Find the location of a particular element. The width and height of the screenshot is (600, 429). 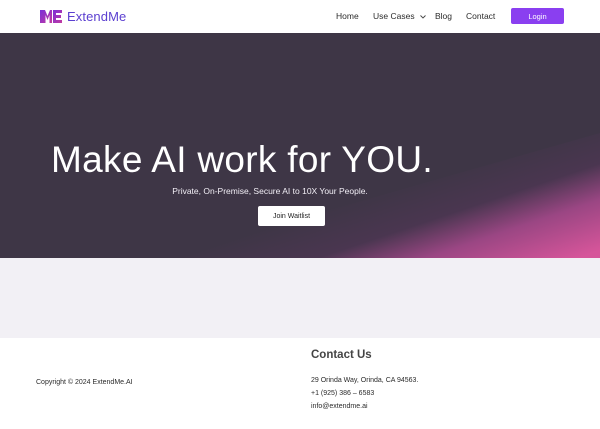

nav-blog: Blog is located at coordinates (443, 16).